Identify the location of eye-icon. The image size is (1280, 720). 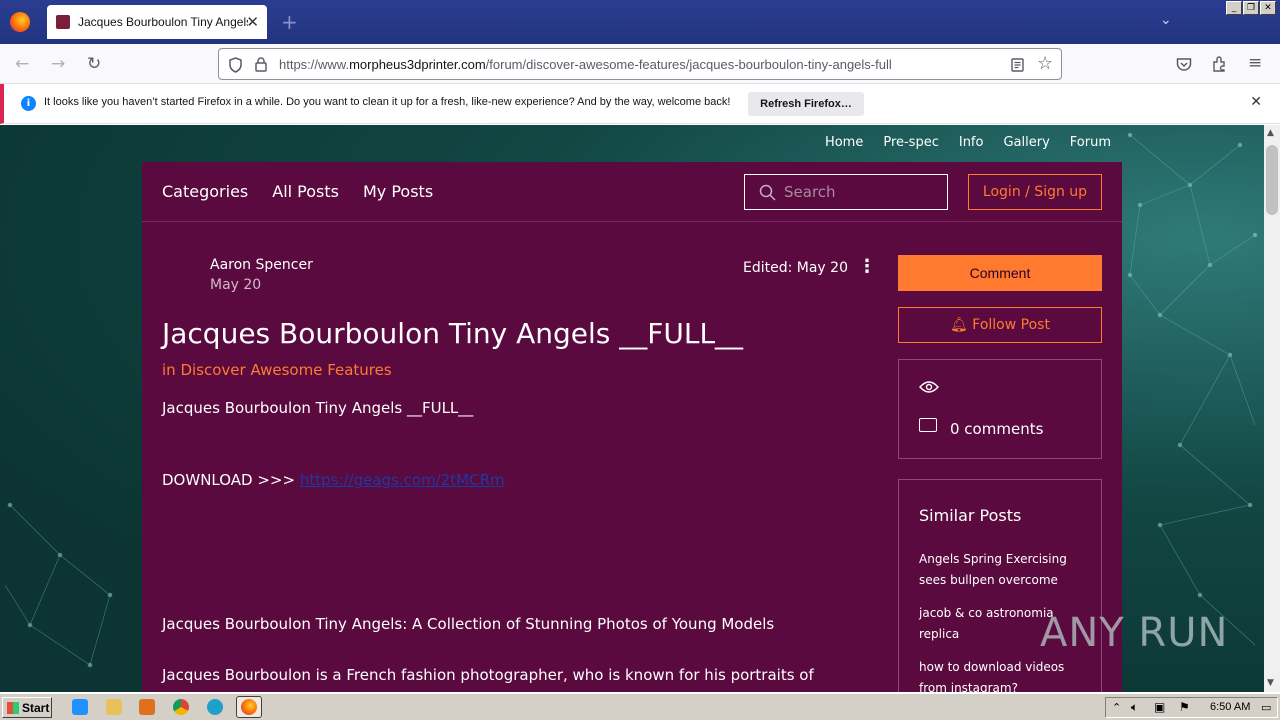
(929, 387).